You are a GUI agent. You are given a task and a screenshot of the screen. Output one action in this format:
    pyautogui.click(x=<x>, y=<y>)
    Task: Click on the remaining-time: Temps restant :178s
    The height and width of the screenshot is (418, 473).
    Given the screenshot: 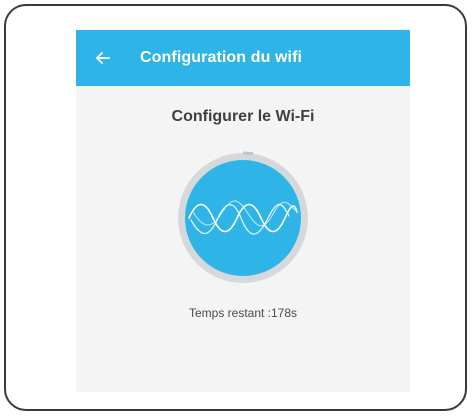 What is the action you would take?
    pyautogui.click(x=243, y=313)
    